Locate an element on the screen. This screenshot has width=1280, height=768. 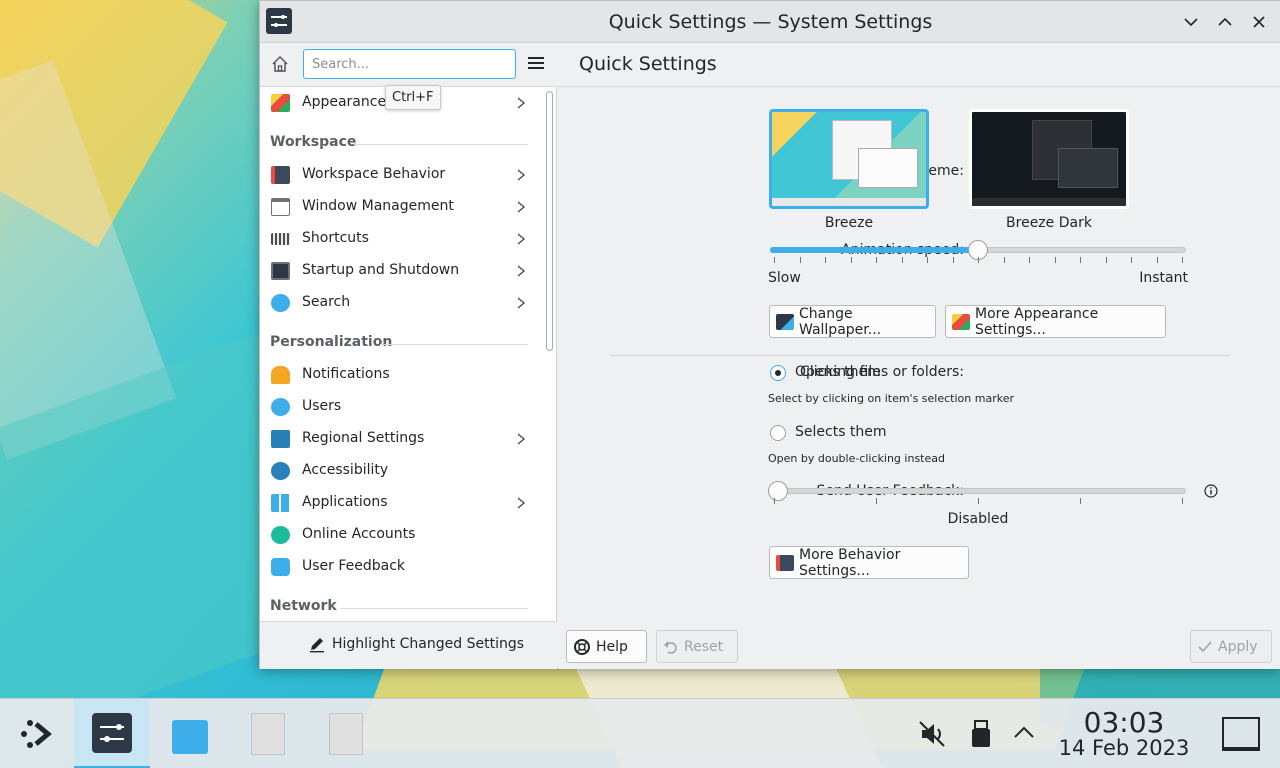
titlebar: Quick Settings — System Settings is located at coordinates (770, 22).